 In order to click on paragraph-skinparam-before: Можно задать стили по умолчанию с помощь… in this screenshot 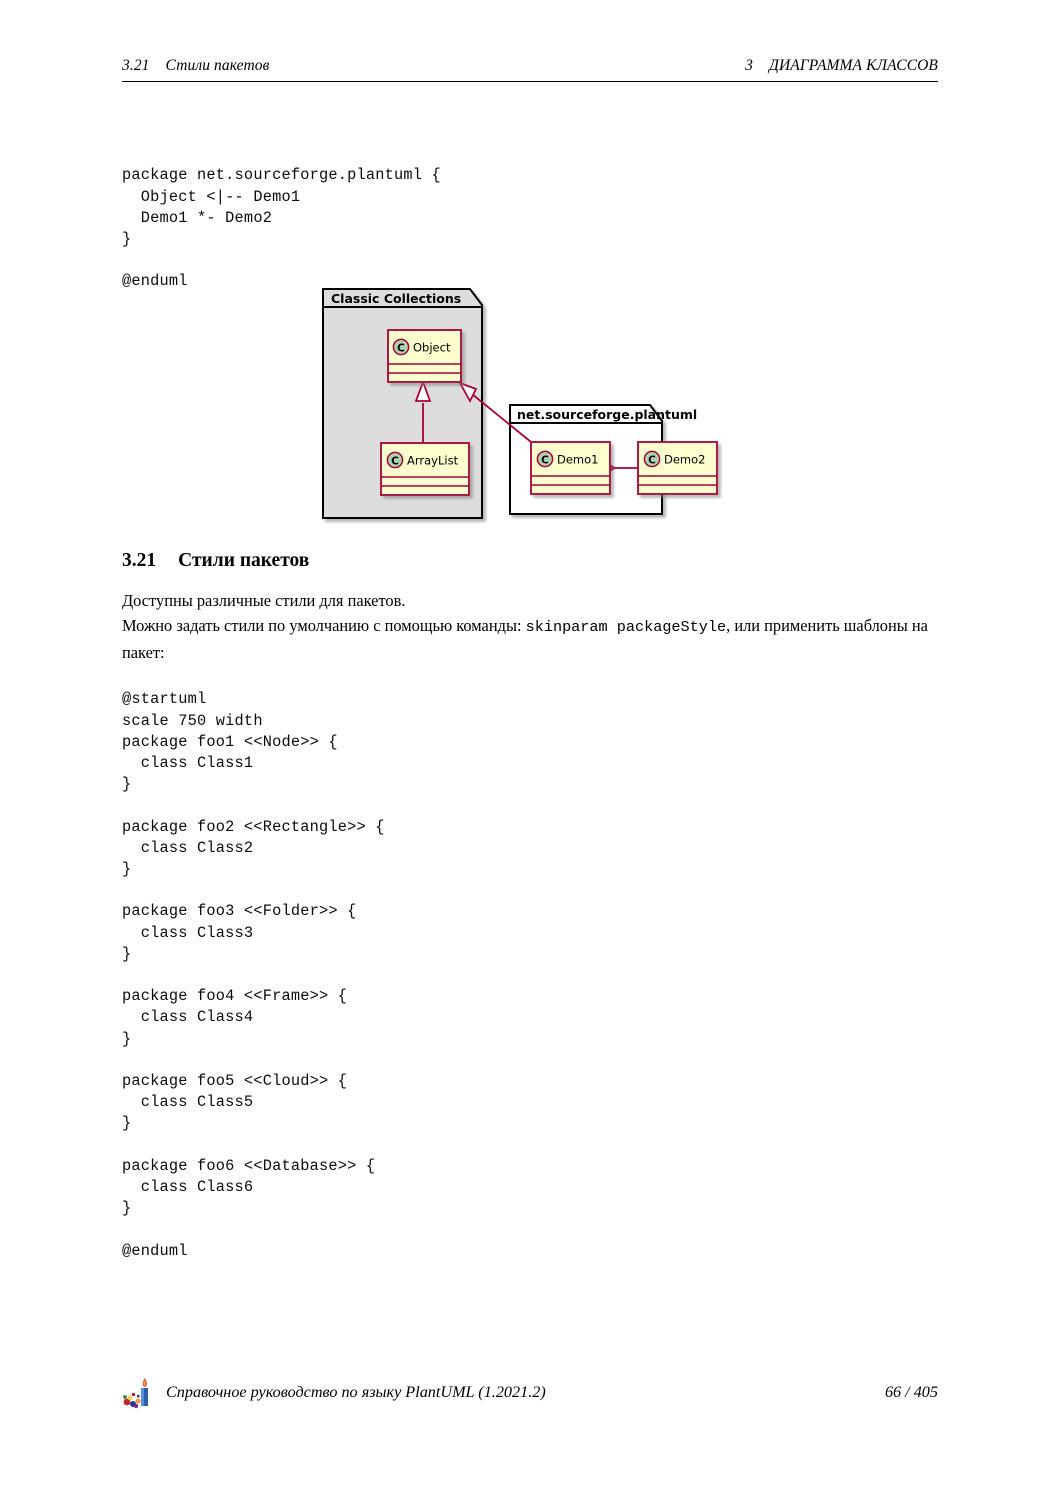, I will do `click(324, 625)`.